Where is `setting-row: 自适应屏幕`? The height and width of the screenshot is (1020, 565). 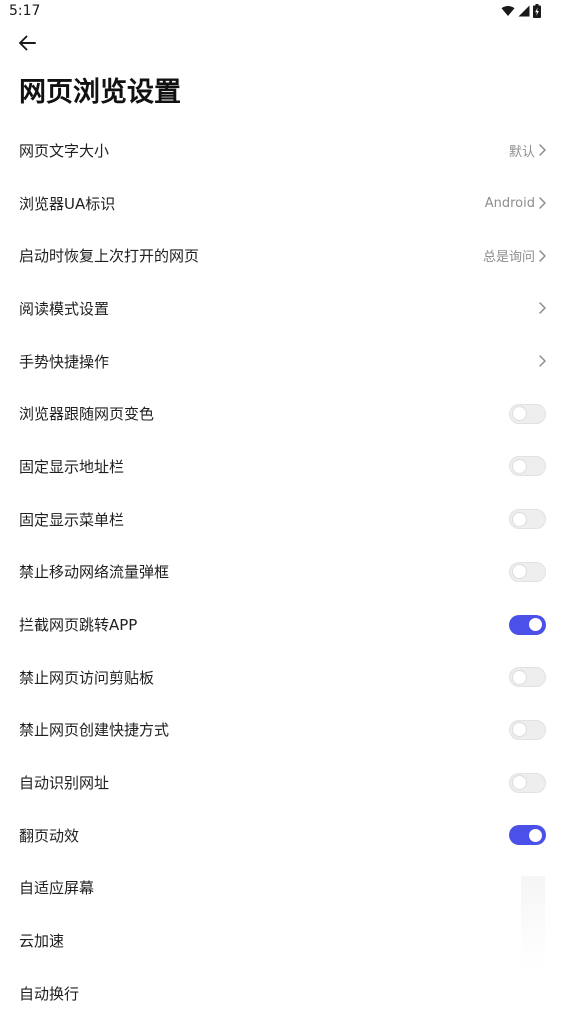
setting-row: 自适应屏幕 is located at coordinates (282, 888).